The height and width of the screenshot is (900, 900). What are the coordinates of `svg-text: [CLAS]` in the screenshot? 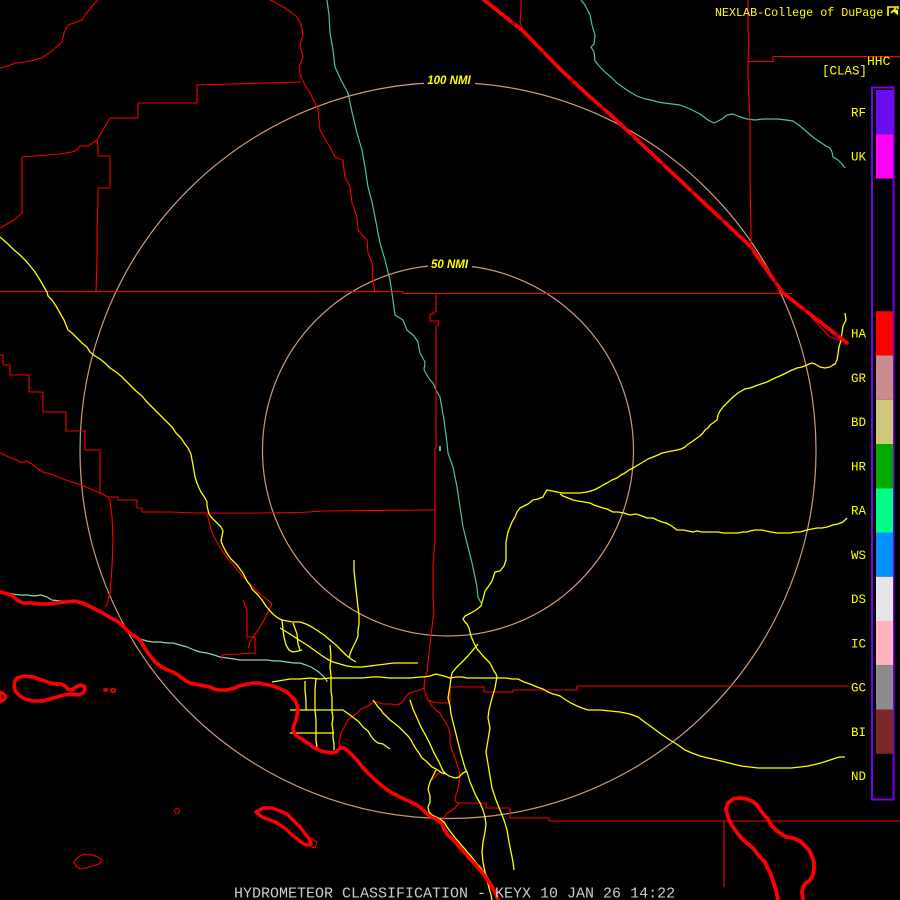 It's located at (844, 72).